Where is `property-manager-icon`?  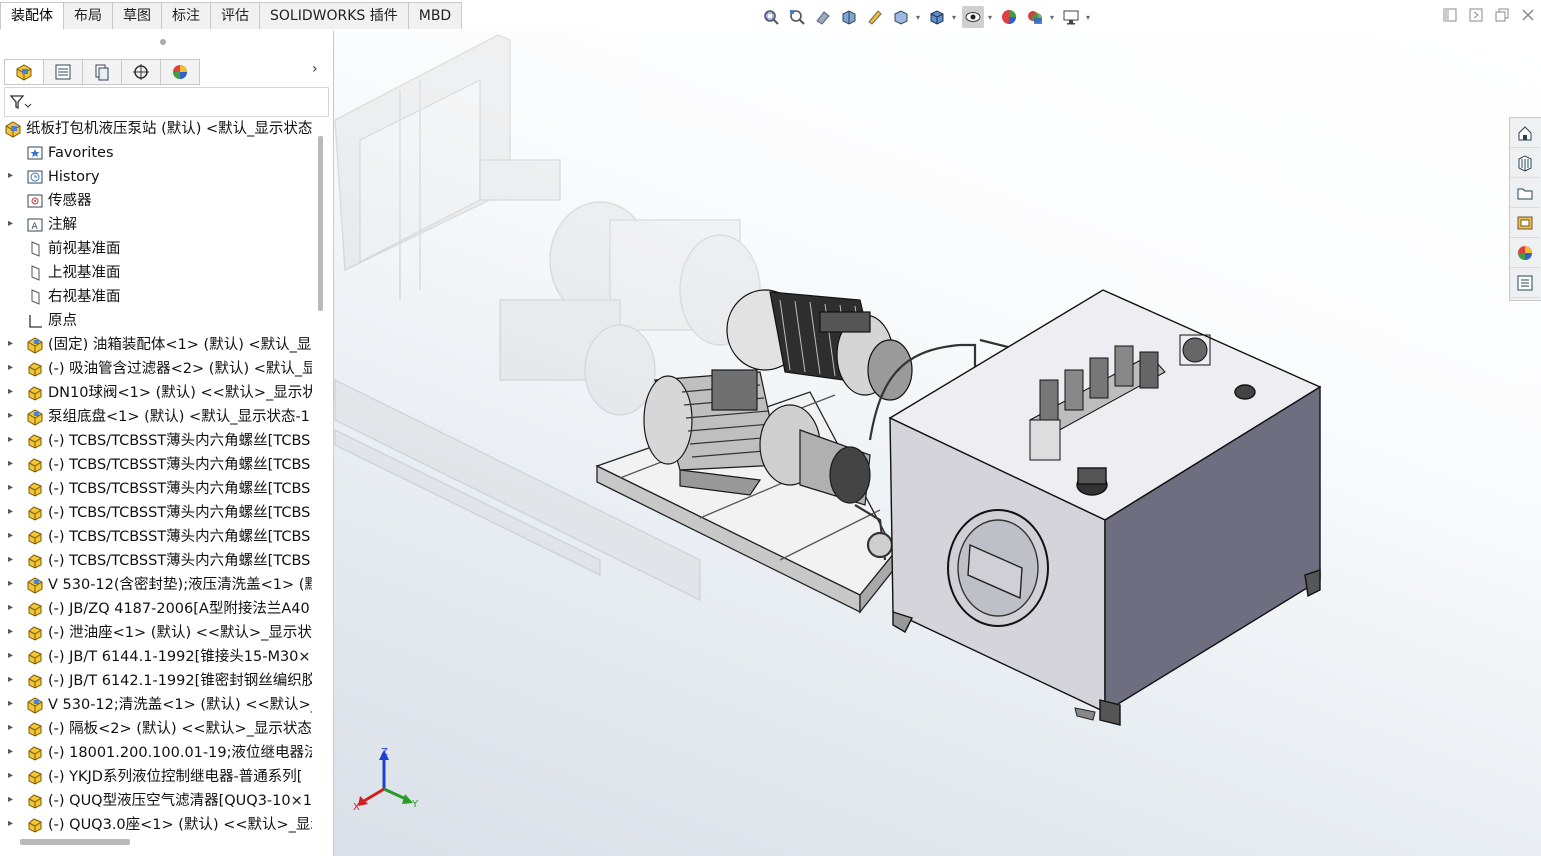
property-manager-icon is located at coordinates (63, 72).